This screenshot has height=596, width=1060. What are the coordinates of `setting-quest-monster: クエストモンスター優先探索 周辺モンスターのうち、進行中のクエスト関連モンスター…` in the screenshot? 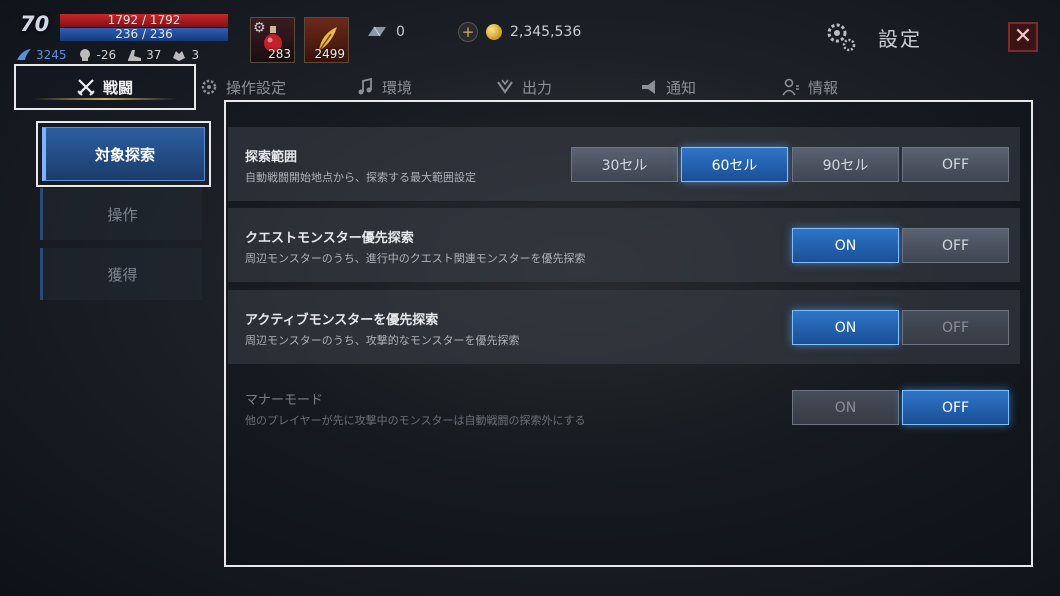 It's located at (624, 245).